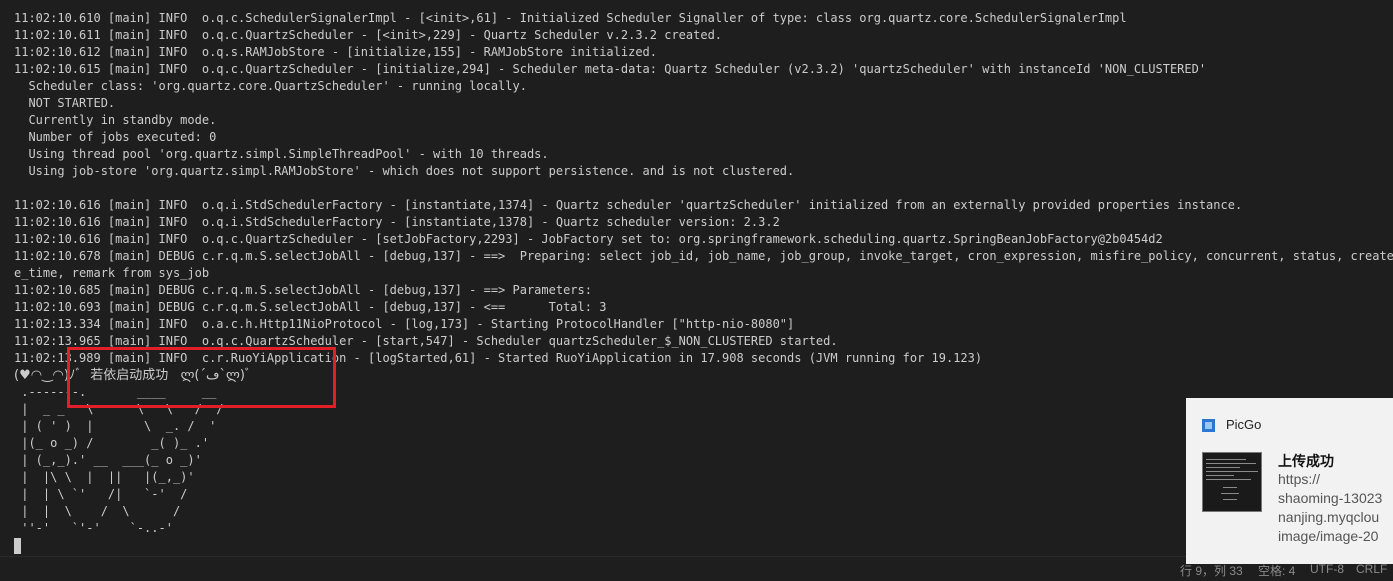 This screenshot has height=581, width=1393. I want to click on ascii-art-line: | (_,_).' __ ___(_ o _)', so click(108, 460).